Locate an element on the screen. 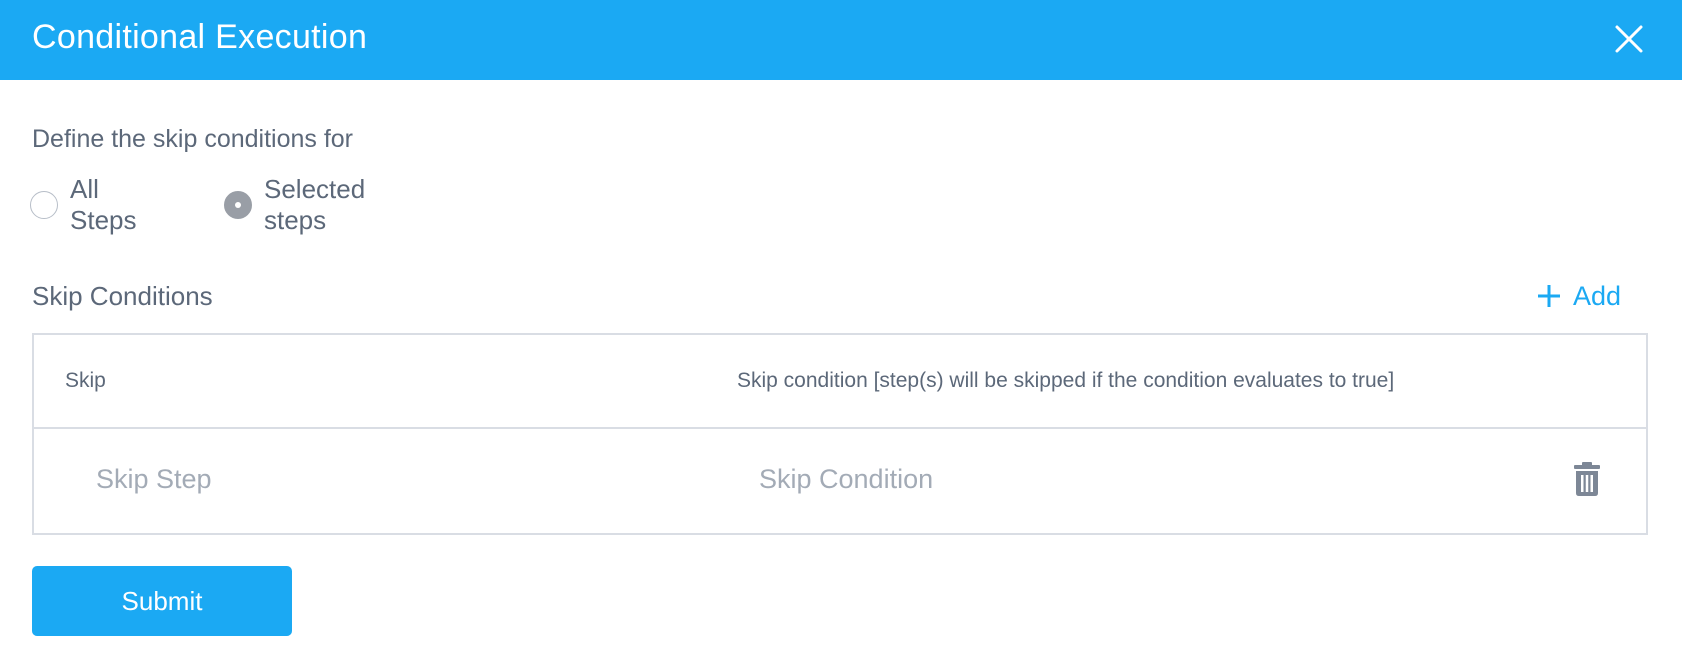 This screenshot has width=1682, height=668. table-row is located at coordinates (840, 481).